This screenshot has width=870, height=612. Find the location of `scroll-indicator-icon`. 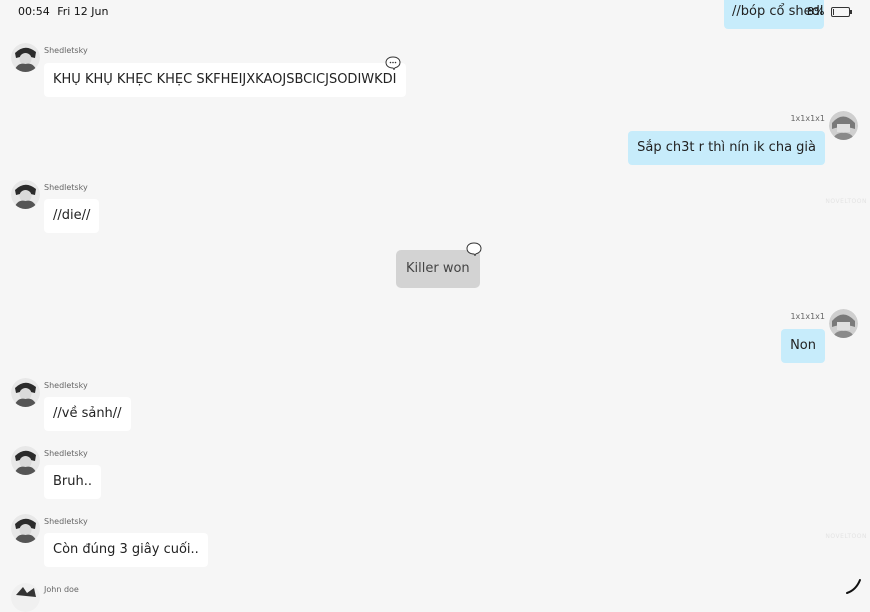

scroll-indicator-icon is located at coordinates (854, 586).